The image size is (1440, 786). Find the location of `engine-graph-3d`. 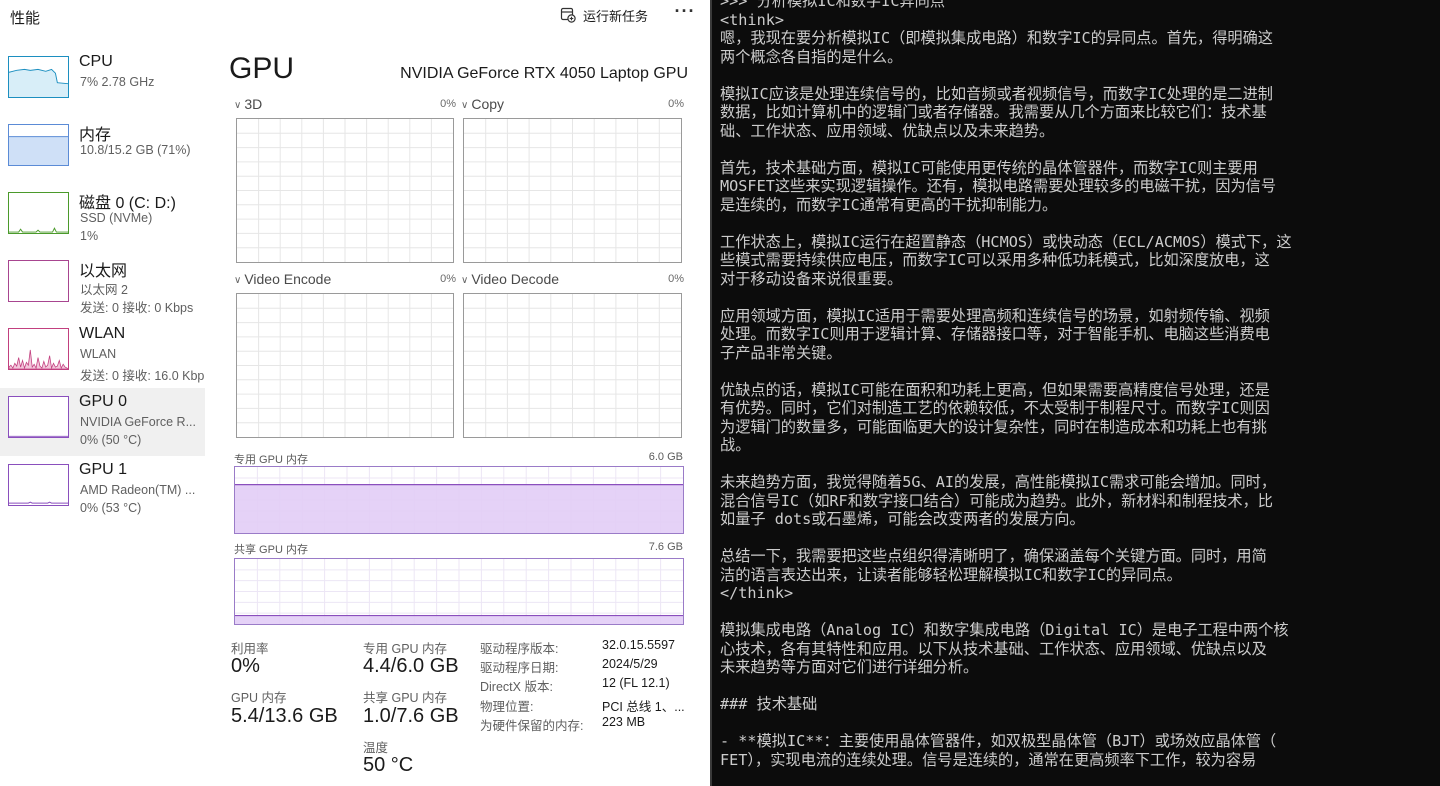

engine-graph-3d is located at coordinates (345, 190).